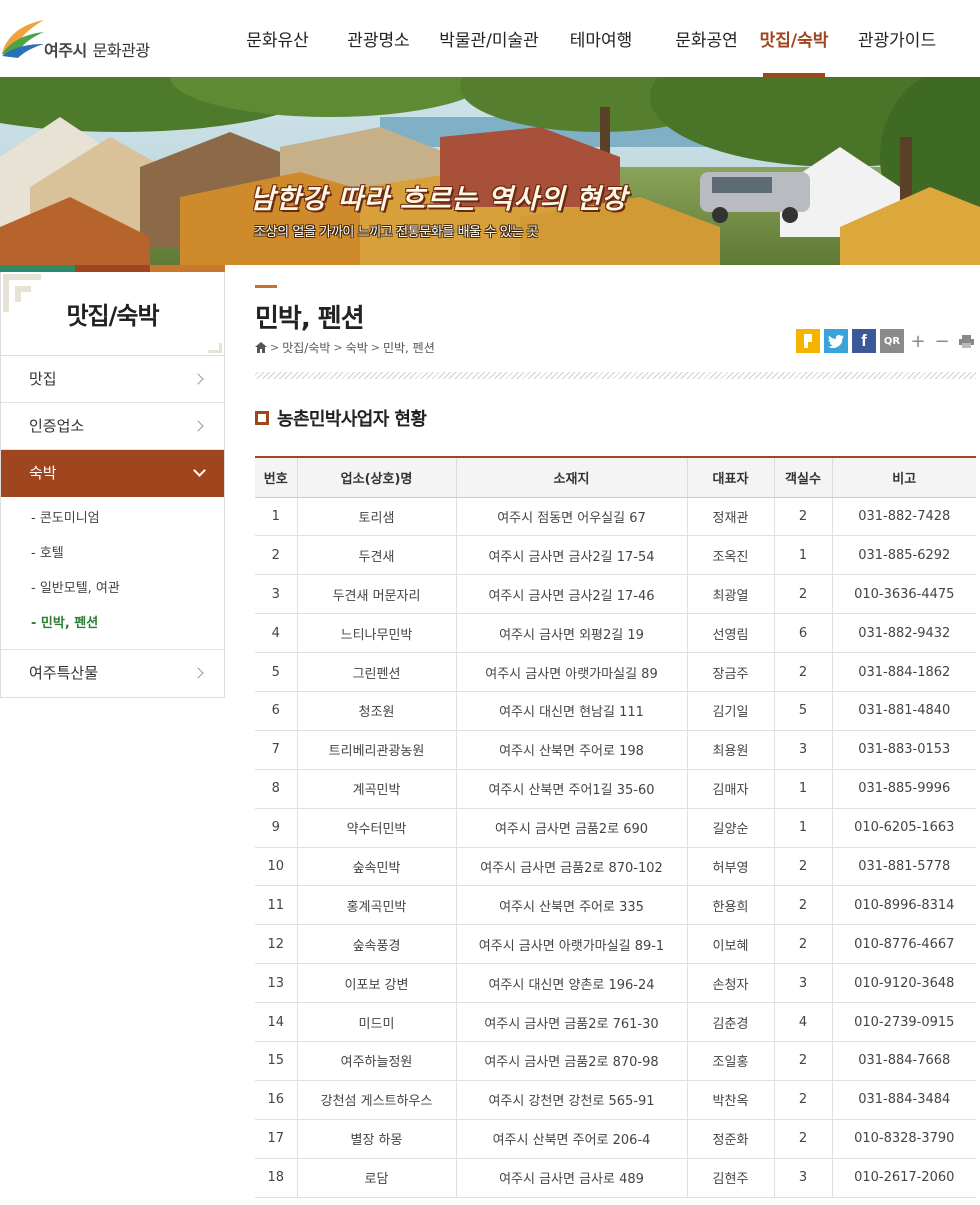 The width and height of the screenshot is (980, 1205). Describe the element at coordinates (277, 38) in the screenshot. I see `nav-cultural-heritage: 문화유산` at that location.